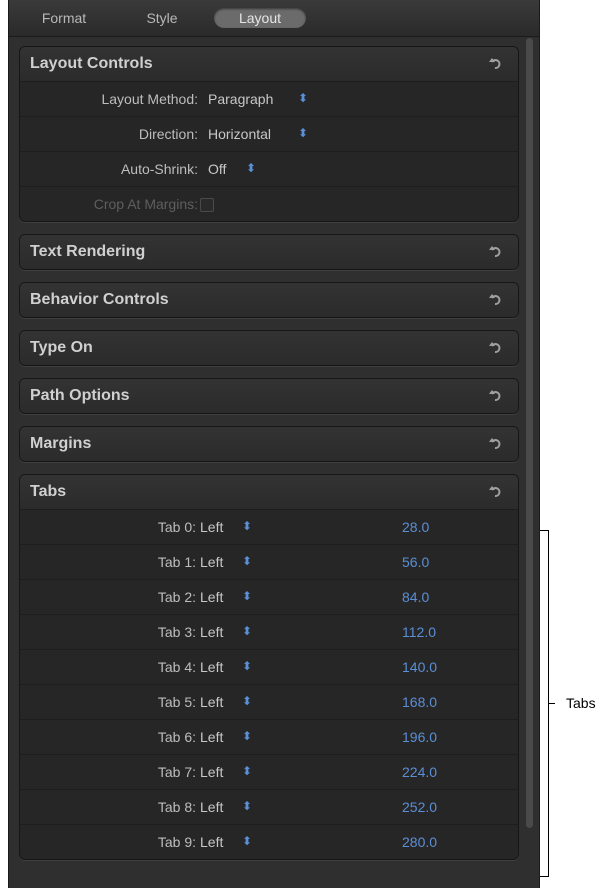  I want to click on tab-stop-row: Tab 2: Left ⬍ 84.0, so click(269, 596).